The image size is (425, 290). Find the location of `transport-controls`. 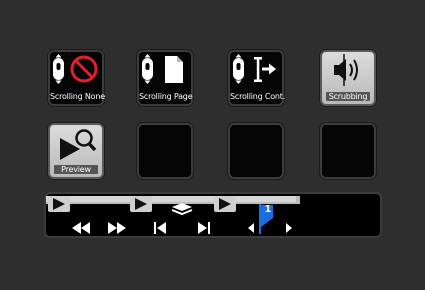

transport-controls is located at coordinates (173, 215).